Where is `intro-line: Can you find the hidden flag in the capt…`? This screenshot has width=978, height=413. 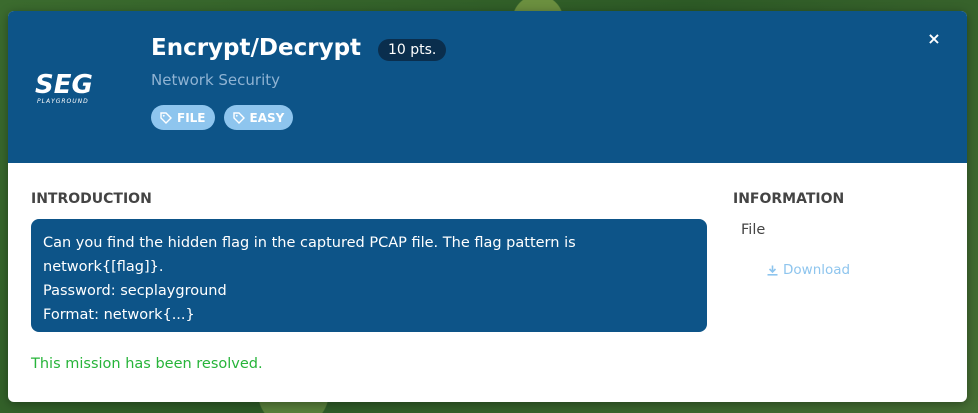
intro-line: Can you find the hidden flag in the capt… is located at coordinates (309, 243).